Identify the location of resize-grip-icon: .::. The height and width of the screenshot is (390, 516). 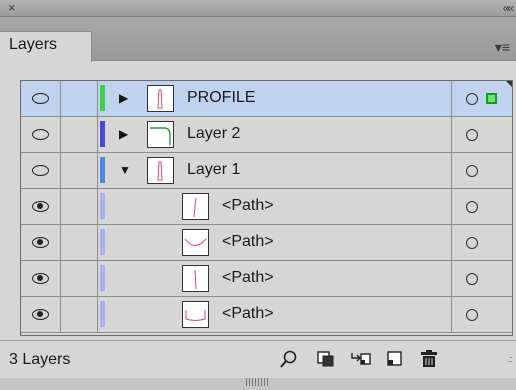
(509, 359).